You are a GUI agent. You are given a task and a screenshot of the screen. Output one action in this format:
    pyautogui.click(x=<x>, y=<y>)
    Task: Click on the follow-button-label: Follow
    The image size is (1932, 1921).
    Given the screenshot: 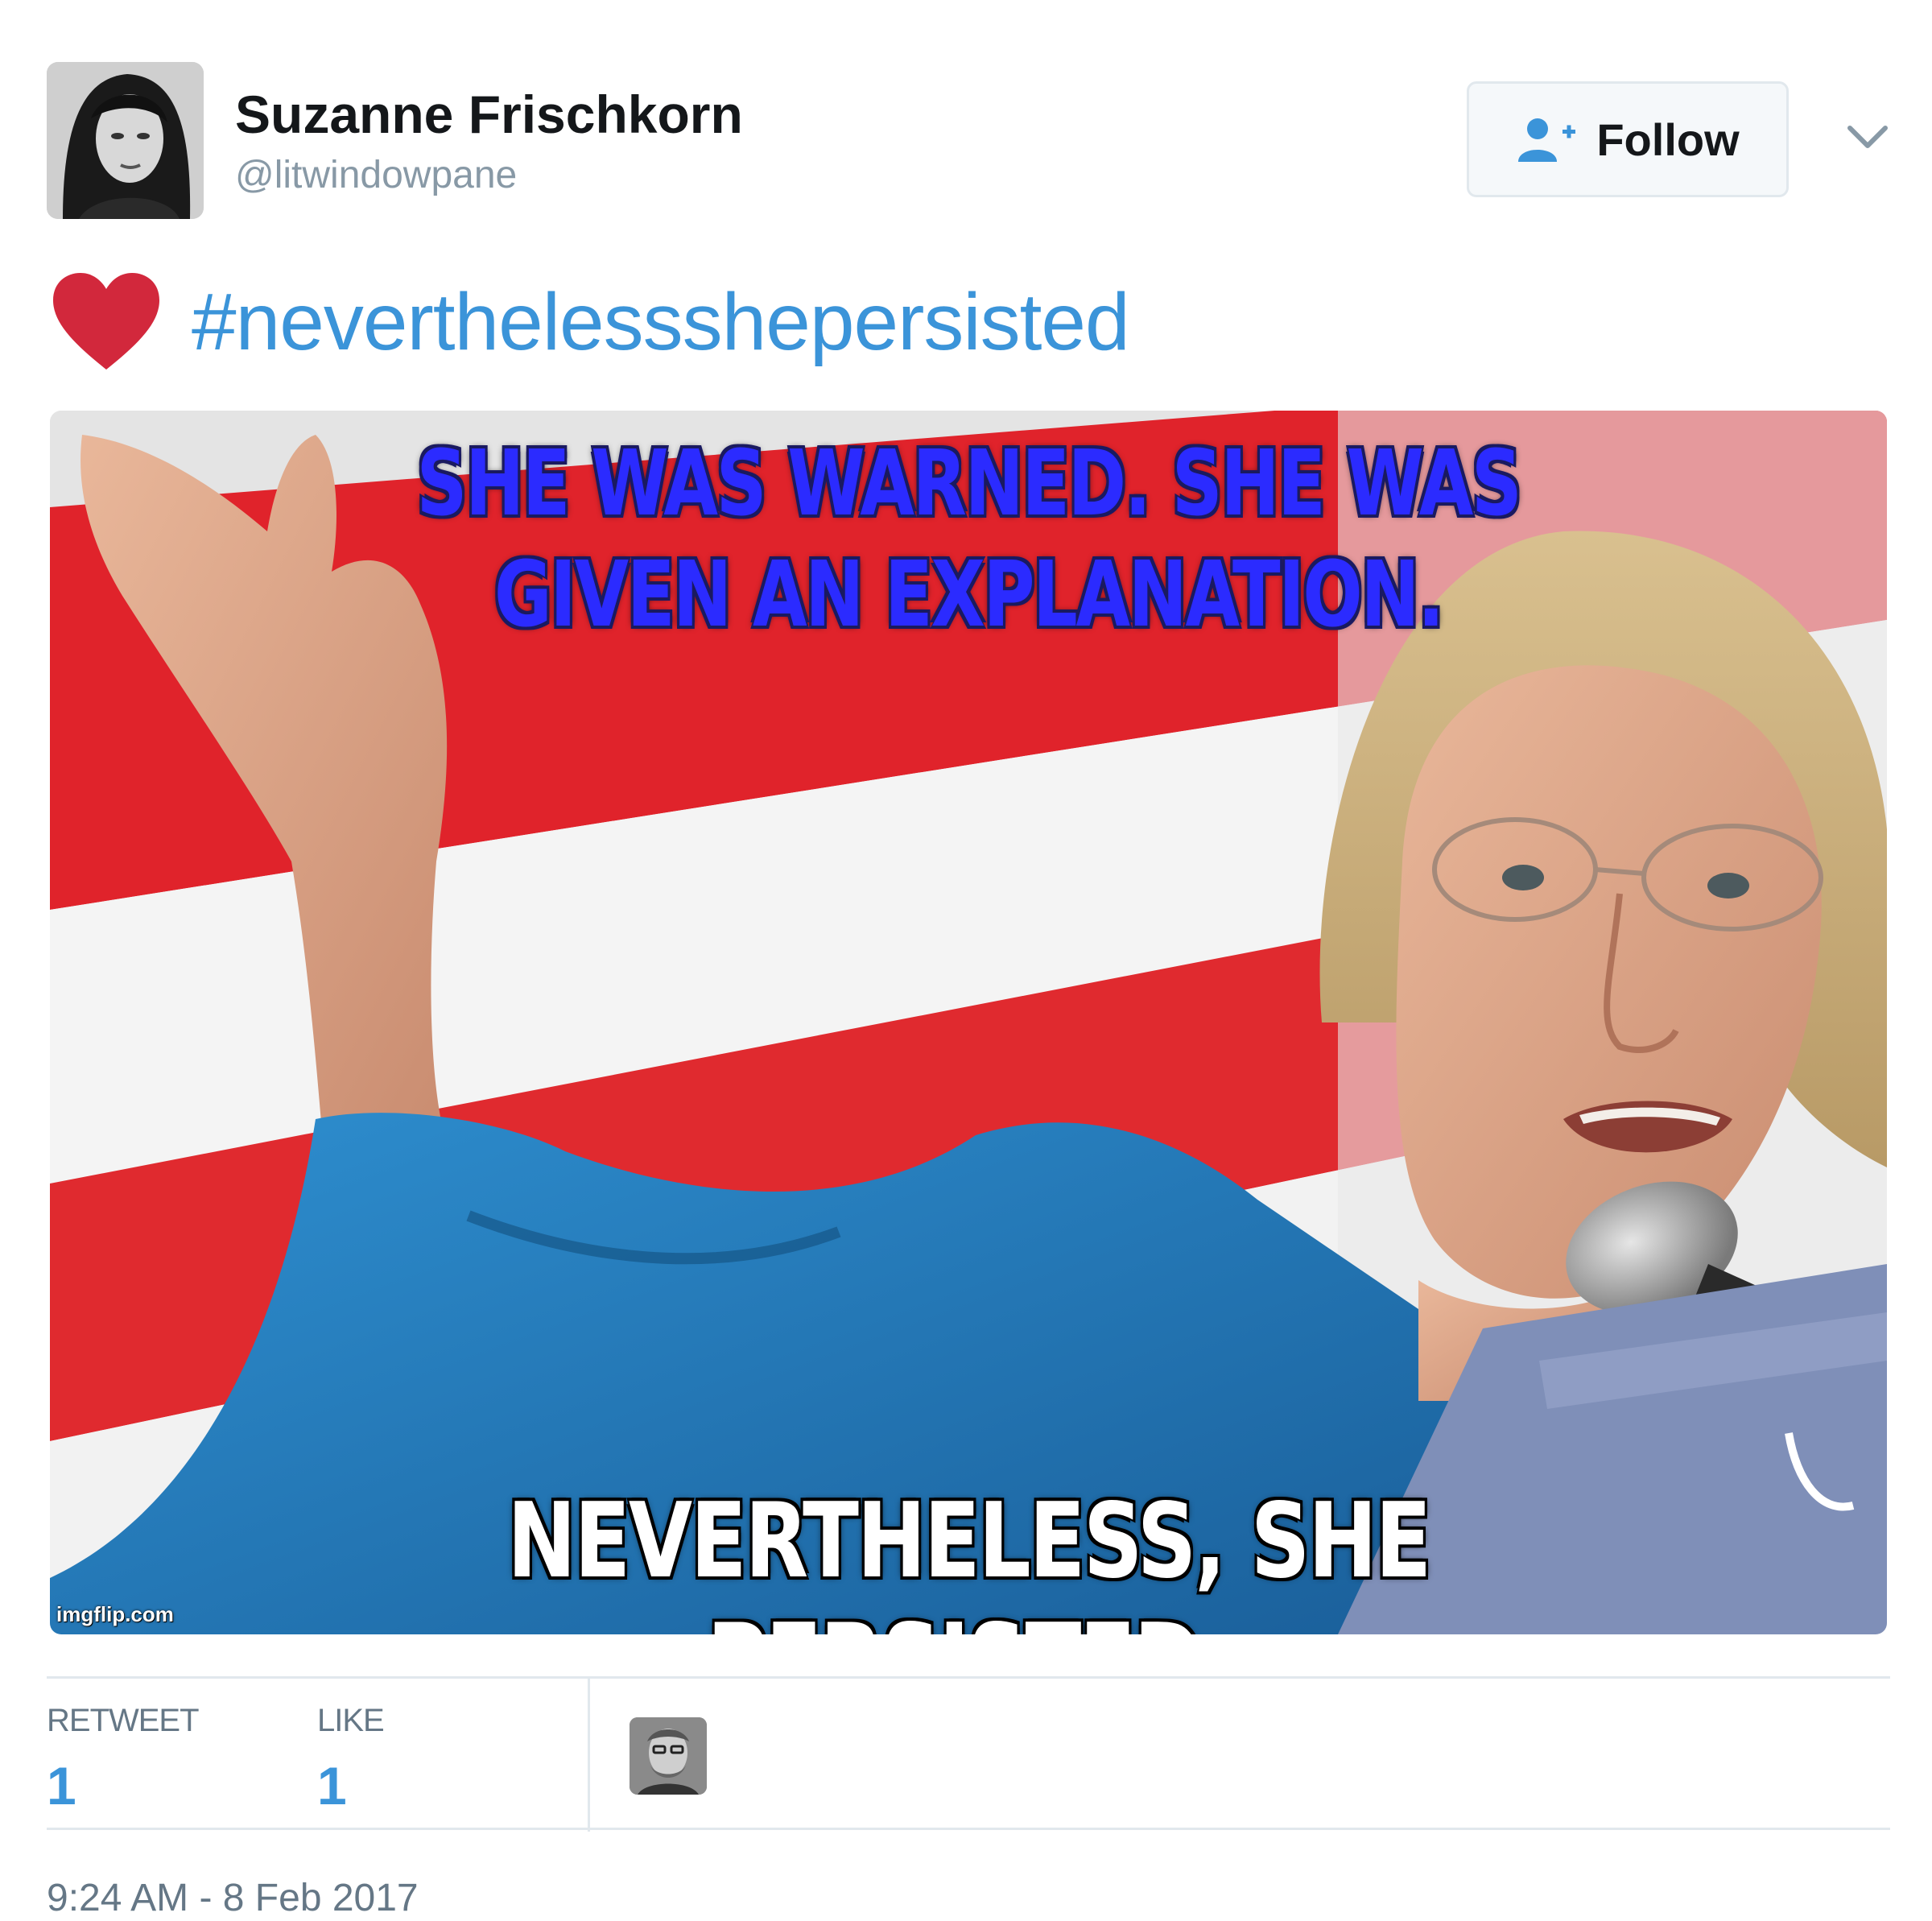 What is the action you would take?
    pyautogui.click(x=1668, y=139)
    